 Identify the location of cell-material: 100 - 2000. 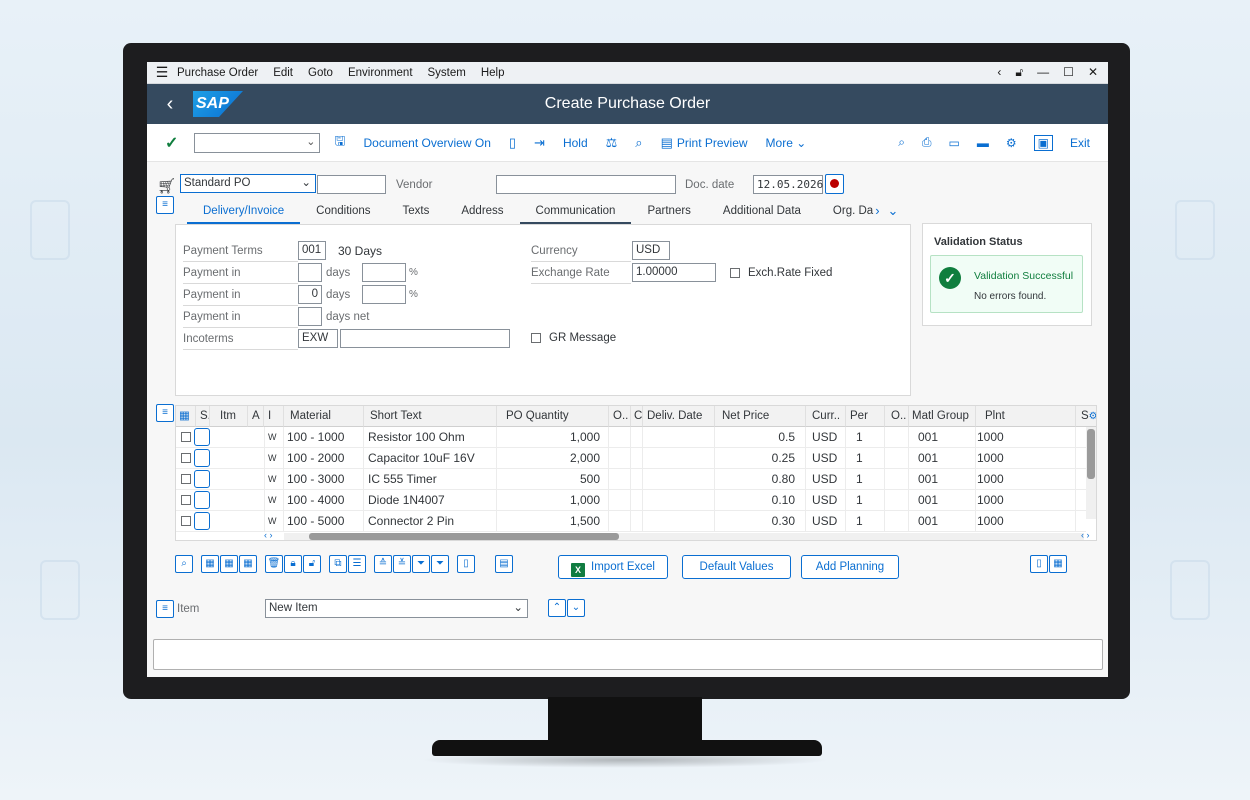
(324, 458).